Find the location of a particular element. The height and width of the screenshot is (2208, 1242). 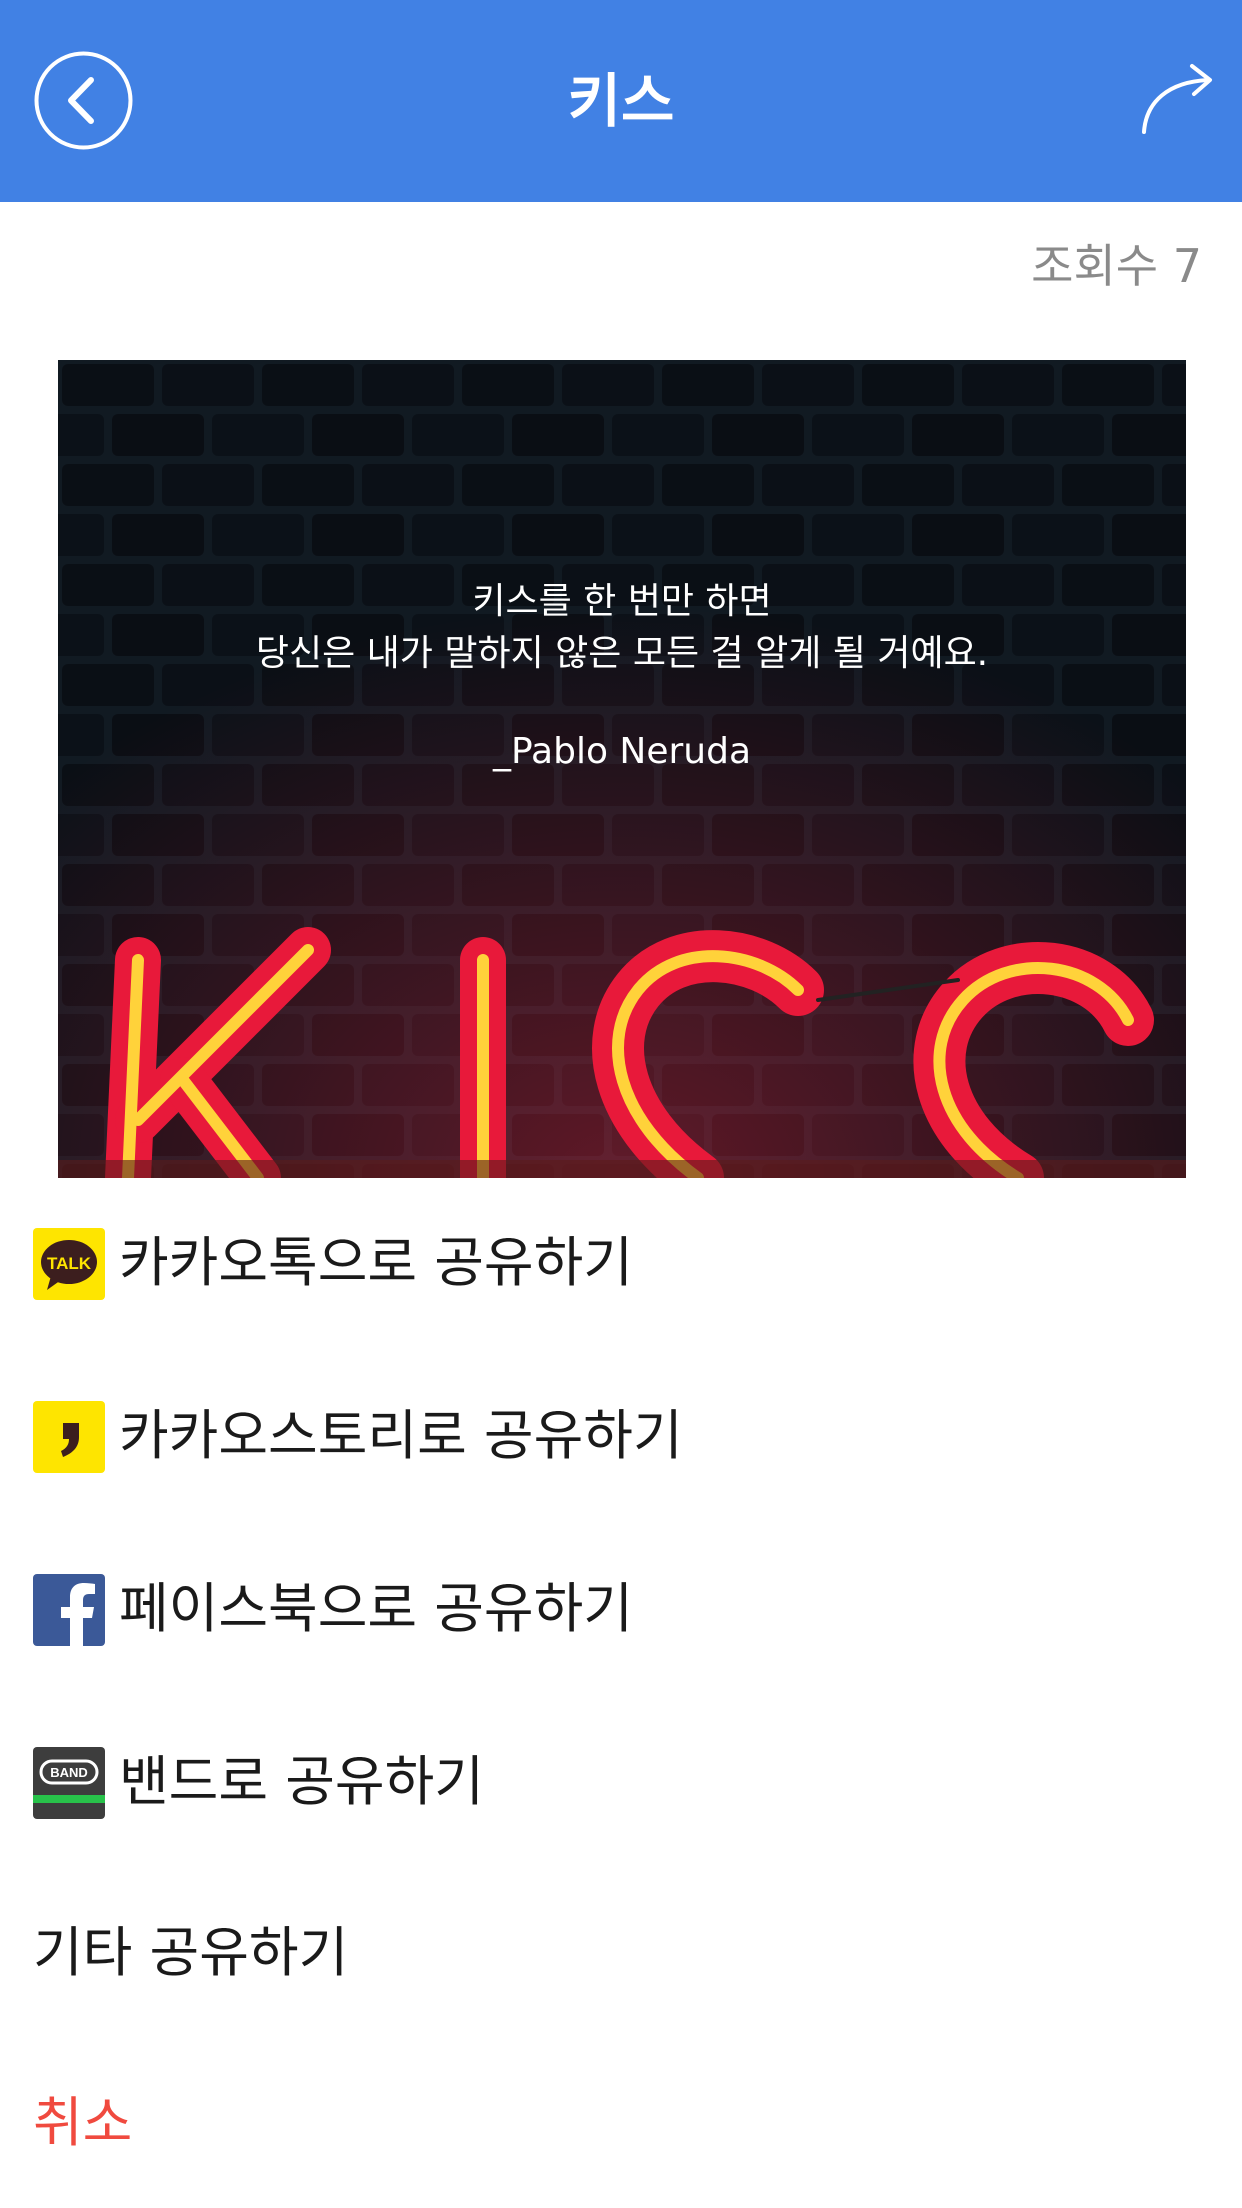

share-facebook-item: 페이스북으로 공유하기 is located at coordinates (621, 1609).